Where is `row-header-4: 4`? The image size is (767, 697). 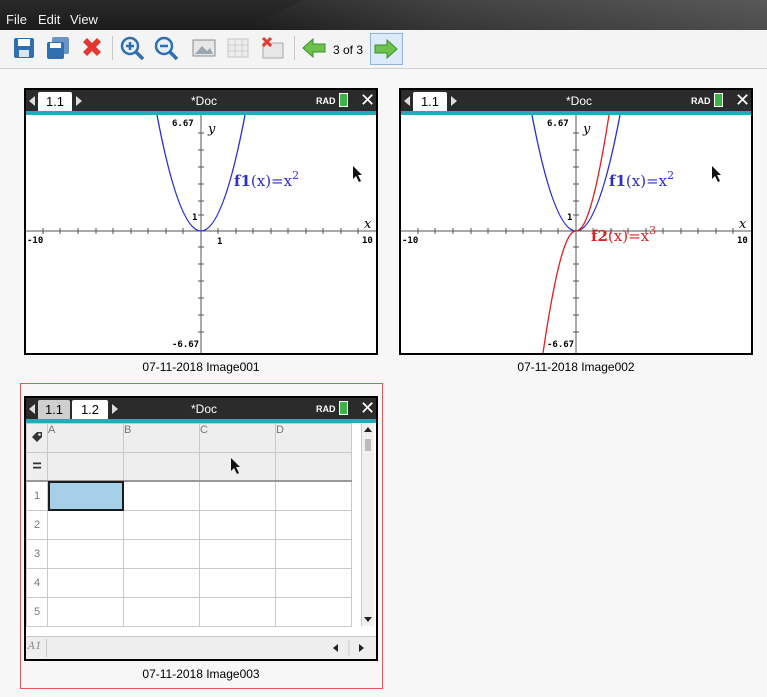 row-header-4: 4 is located at coordinates (37, 583).